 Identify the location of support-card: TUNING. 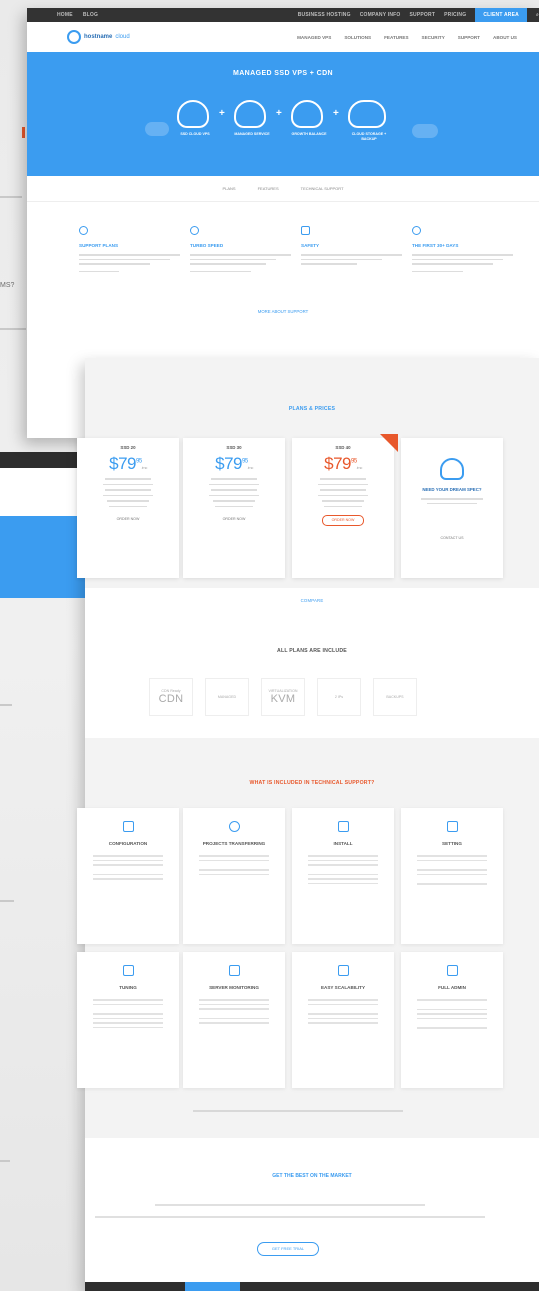
(128, 1020).